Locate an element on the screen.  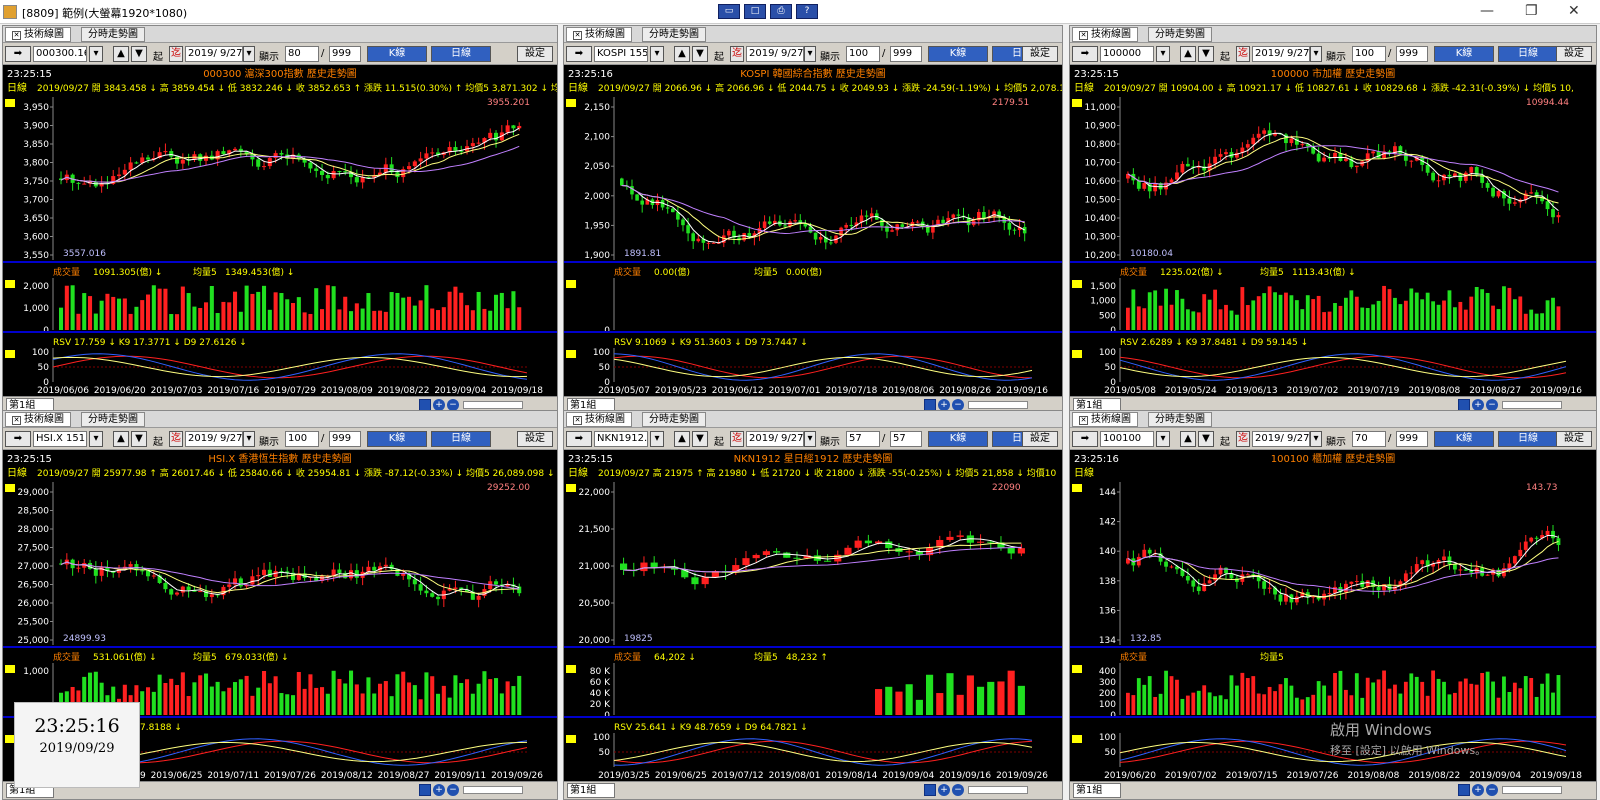
show-count-input: 70 is located at coordinates (1369, 439).